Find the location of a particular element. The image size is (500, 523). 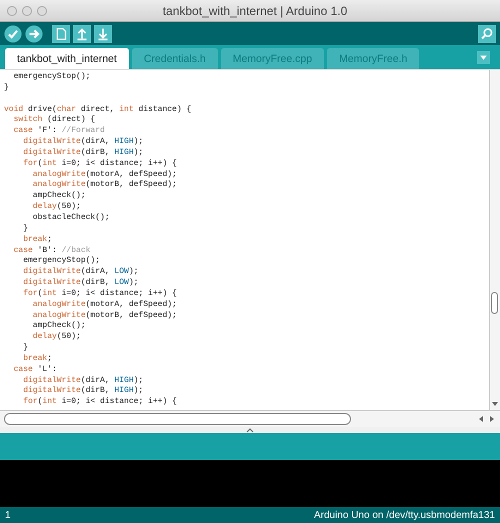

code-line: obstacleCheck(); is located at coordinates (71, 217).